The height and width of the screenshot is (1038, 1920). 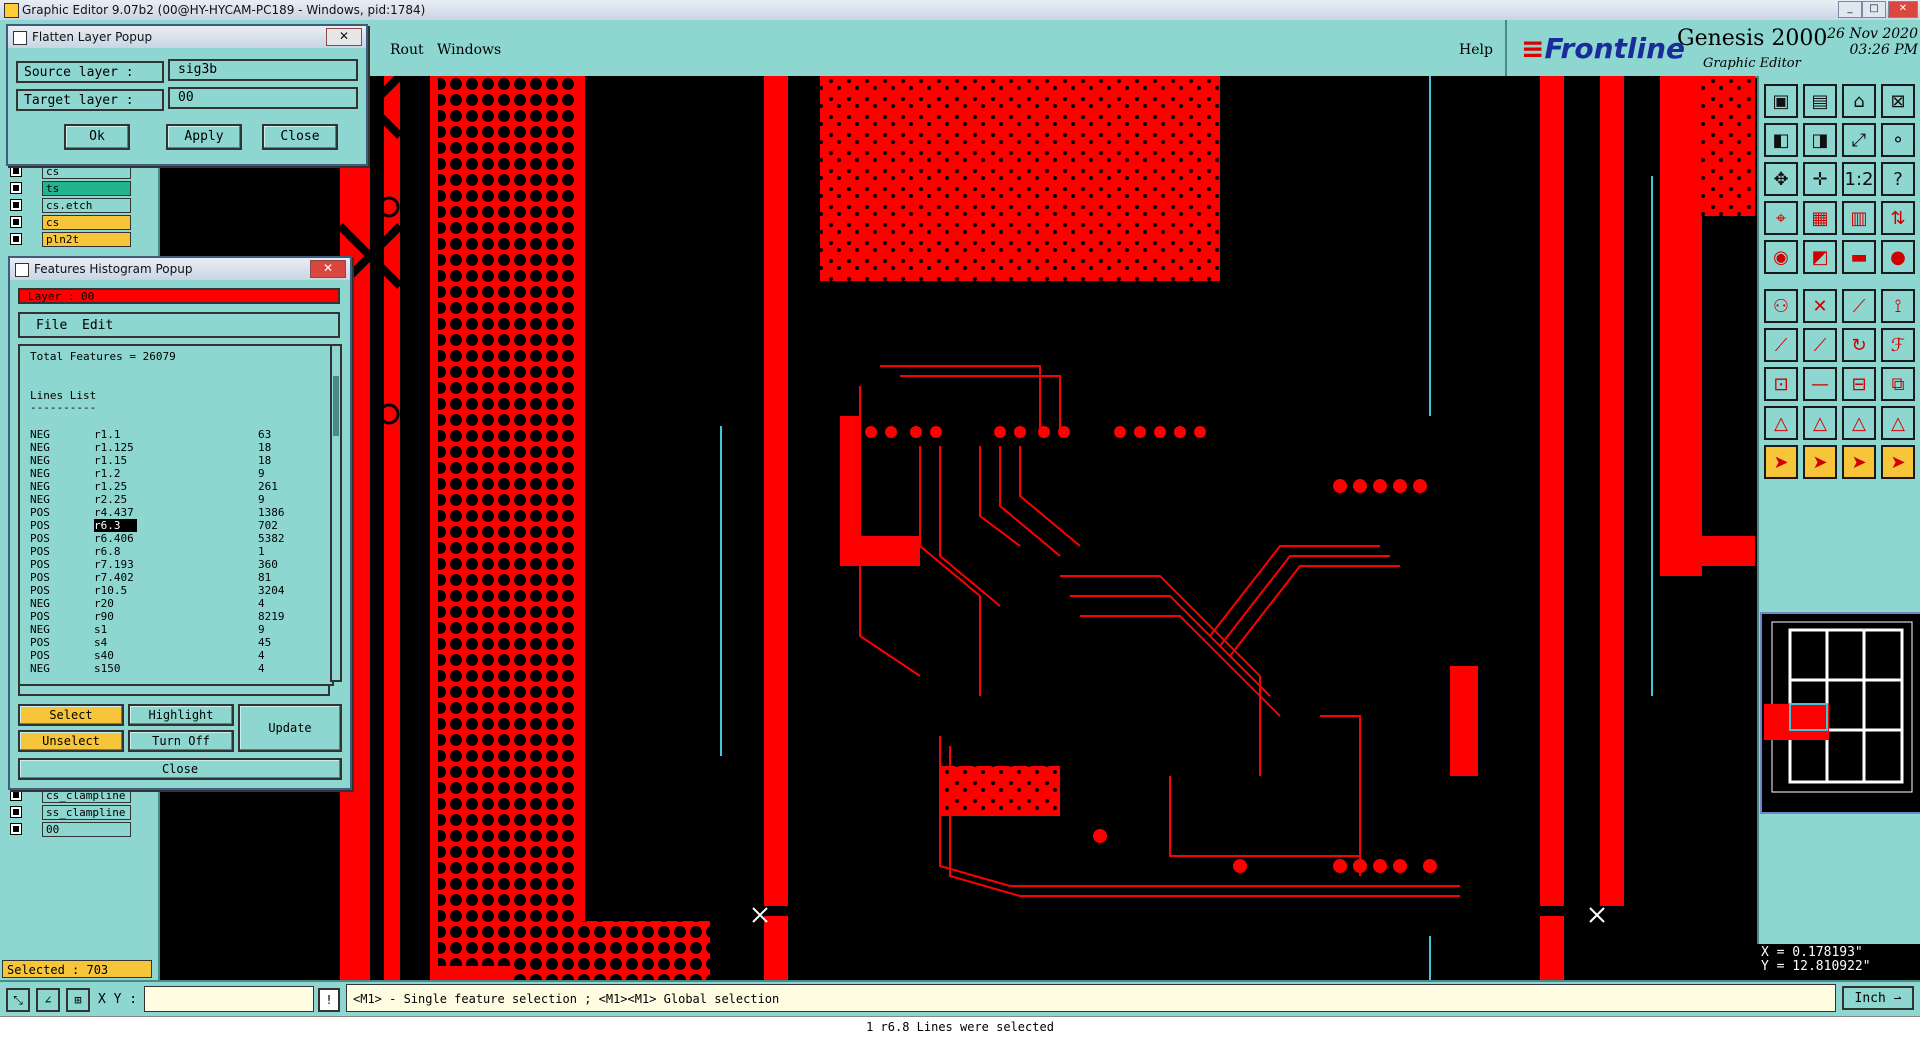 What do you see at coordinates (111, 486) in the screenshot?
I see `feature-symbol: r1.25` at bounding box center [111, 486].